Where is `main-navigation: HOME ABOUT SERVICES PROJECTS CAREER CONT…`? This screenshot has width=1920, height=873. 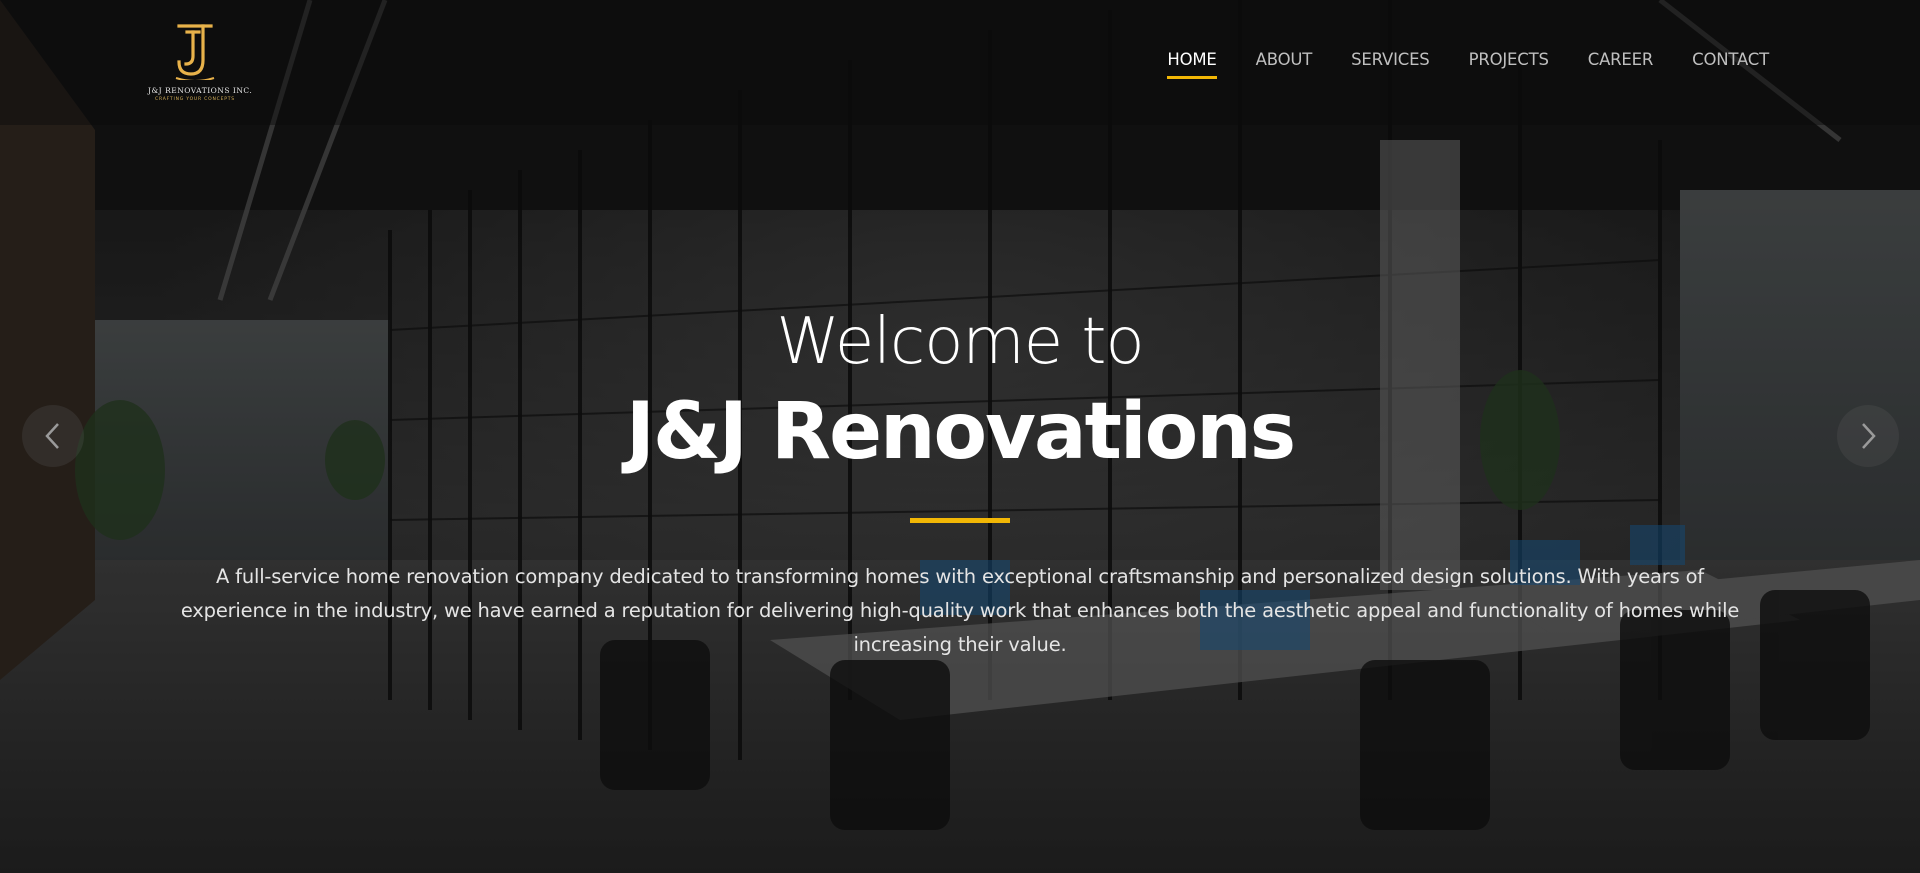
main-navigation: HOME ABOUT SERVICES PROJECTS CAREER CONT… is located at coordinates (1448, 64).